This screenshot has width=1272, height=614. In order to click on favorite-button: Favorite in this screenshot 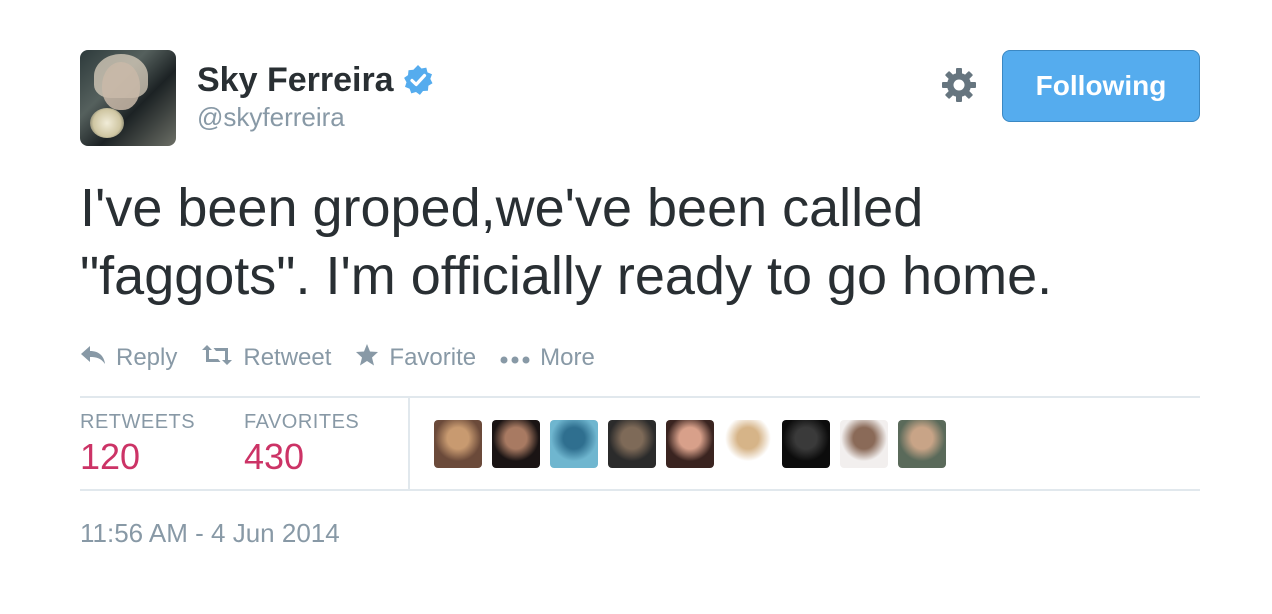, I will do `click(415, 358)`.